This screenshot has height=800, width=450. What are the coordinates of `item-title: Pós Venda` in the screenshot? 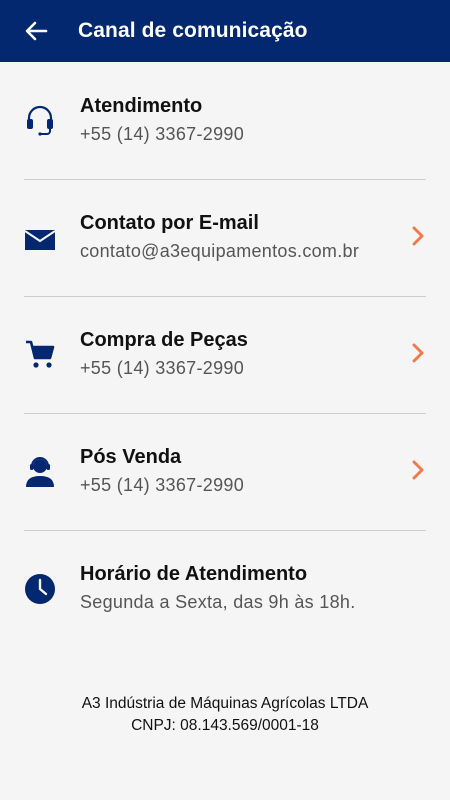 It's located at (131, 457).